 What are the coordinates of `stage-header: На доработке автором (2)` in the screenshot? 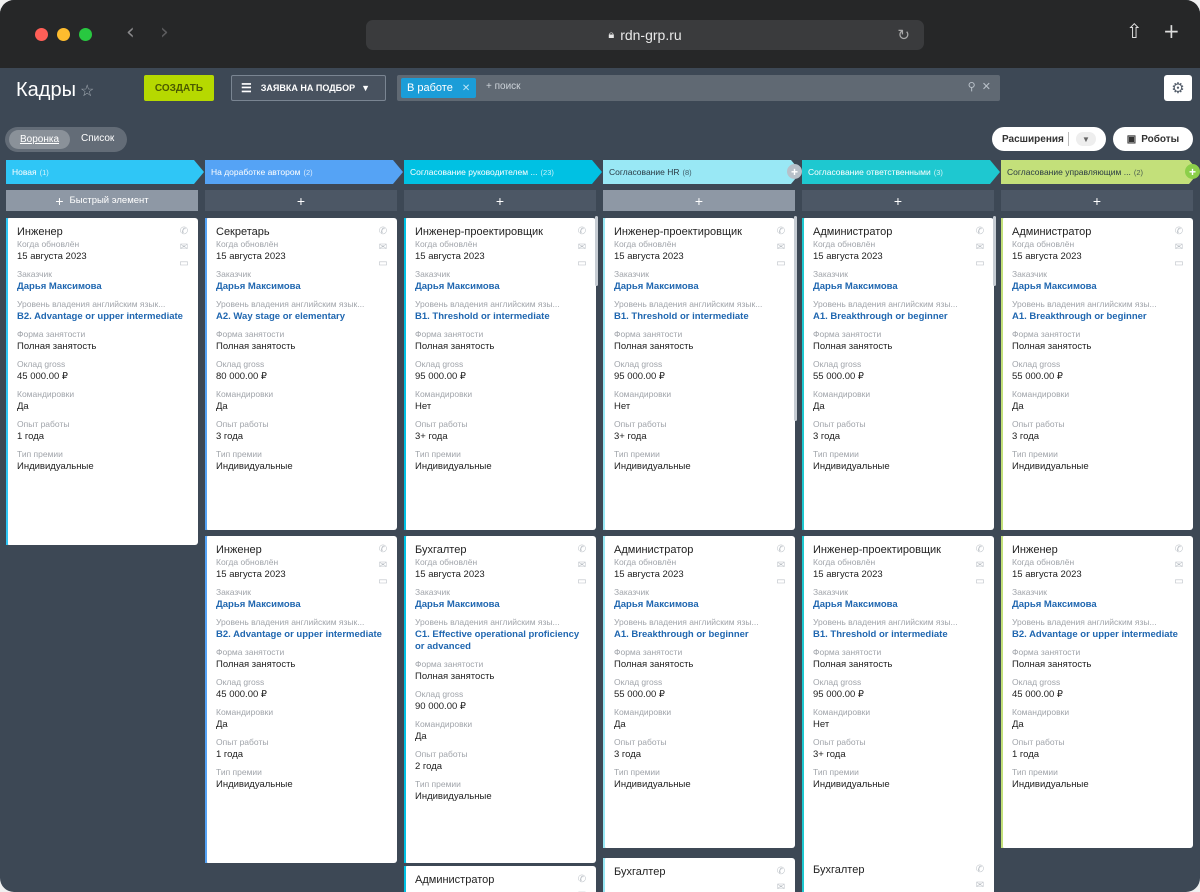 It's located at (304, 172).